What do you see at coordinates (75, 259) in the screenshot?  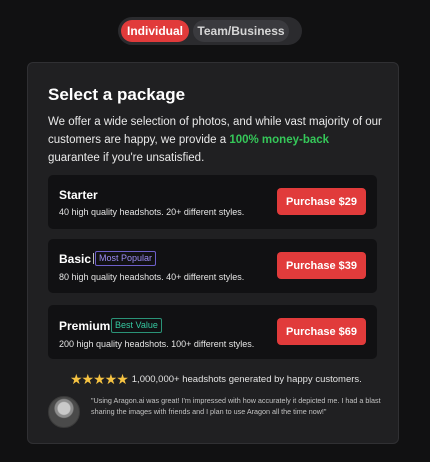 I see `package-name: Basic` at bounding box center [75, 259].